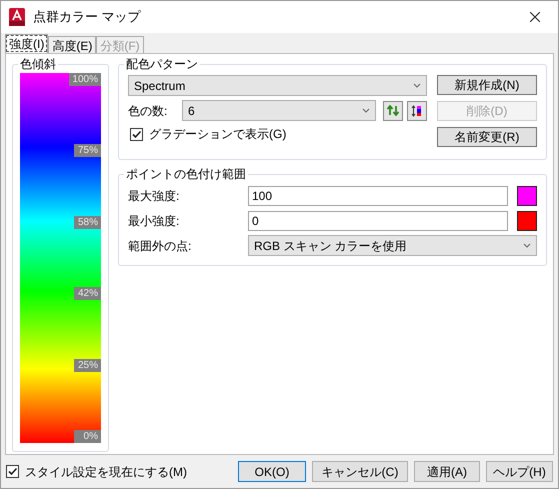 The height and width of the screenshot is (489, 559). I want to click on color-bar-icon, so click(417, 110).